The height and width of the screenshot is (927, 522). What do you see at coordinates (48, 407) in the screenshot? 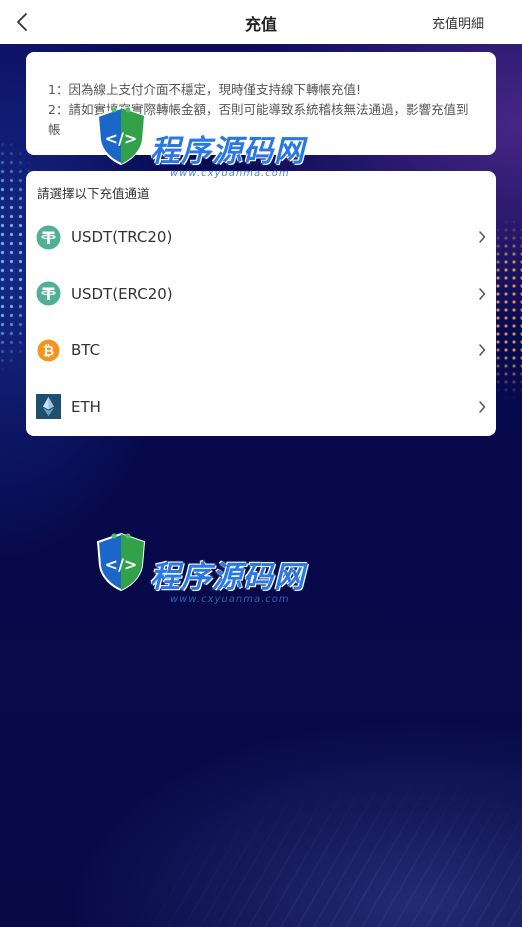
I see `eth-icon` at bounding box center [48, 407].